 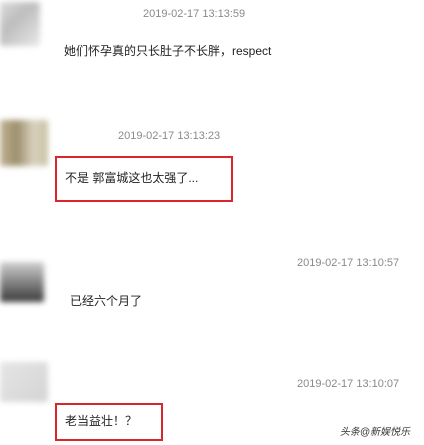 What do you see at coordinates (106, 301) in the screenshot?
I see `comment-text: 已经六个月了` at bounding box center [106, 301].